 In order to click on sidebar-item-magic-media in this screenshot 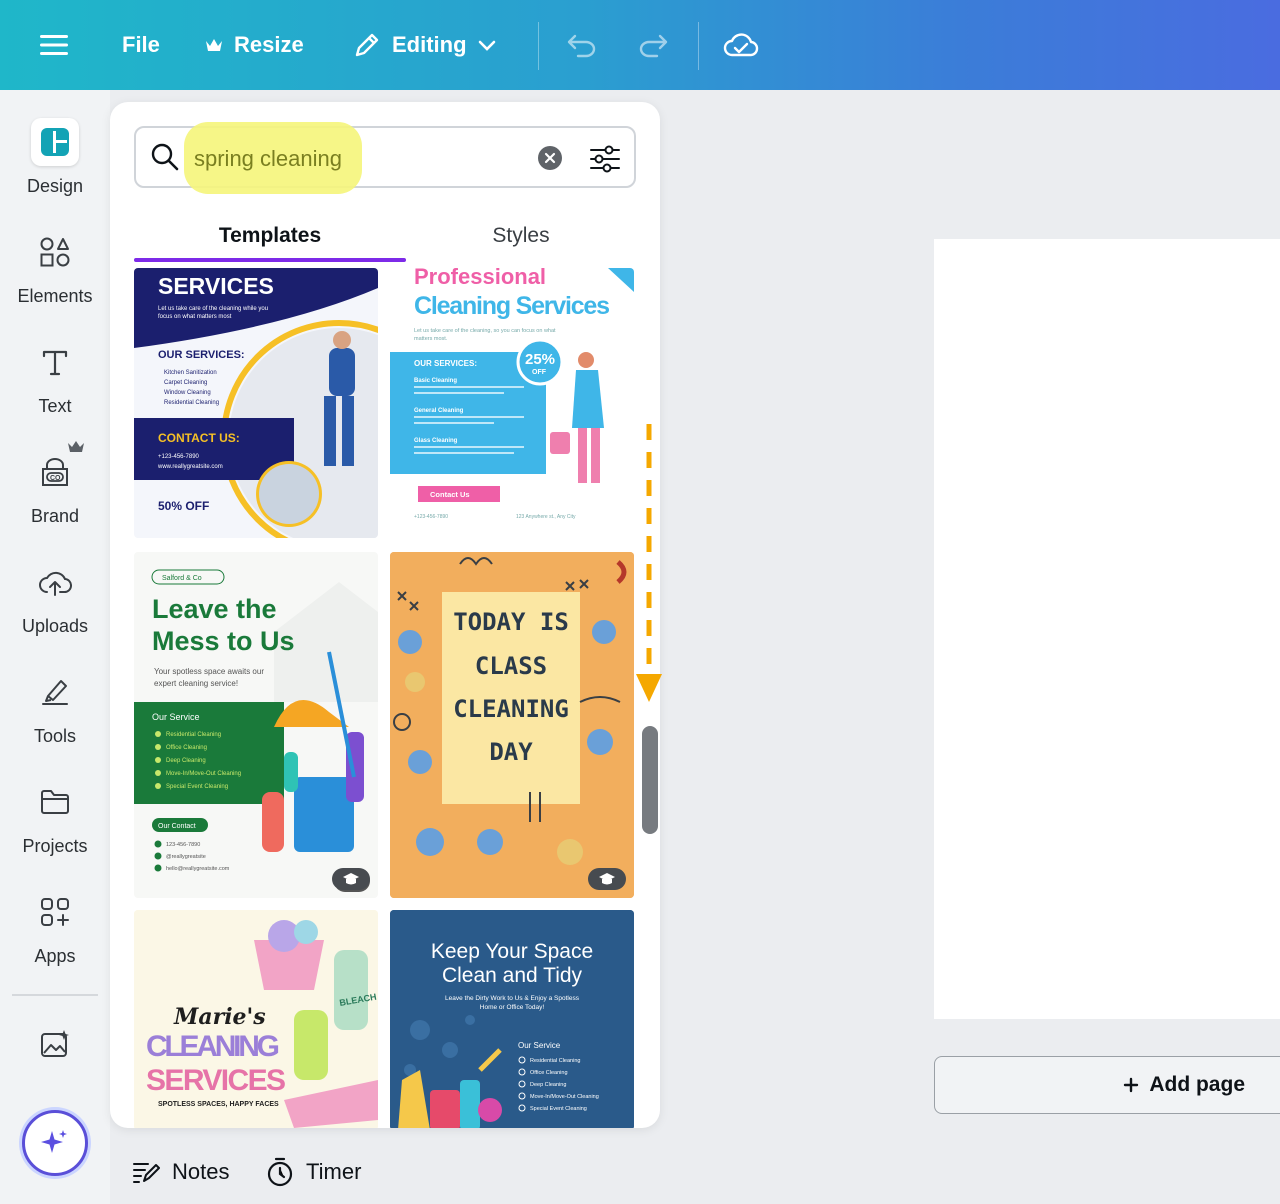, I will do `click(55, 1044)`.